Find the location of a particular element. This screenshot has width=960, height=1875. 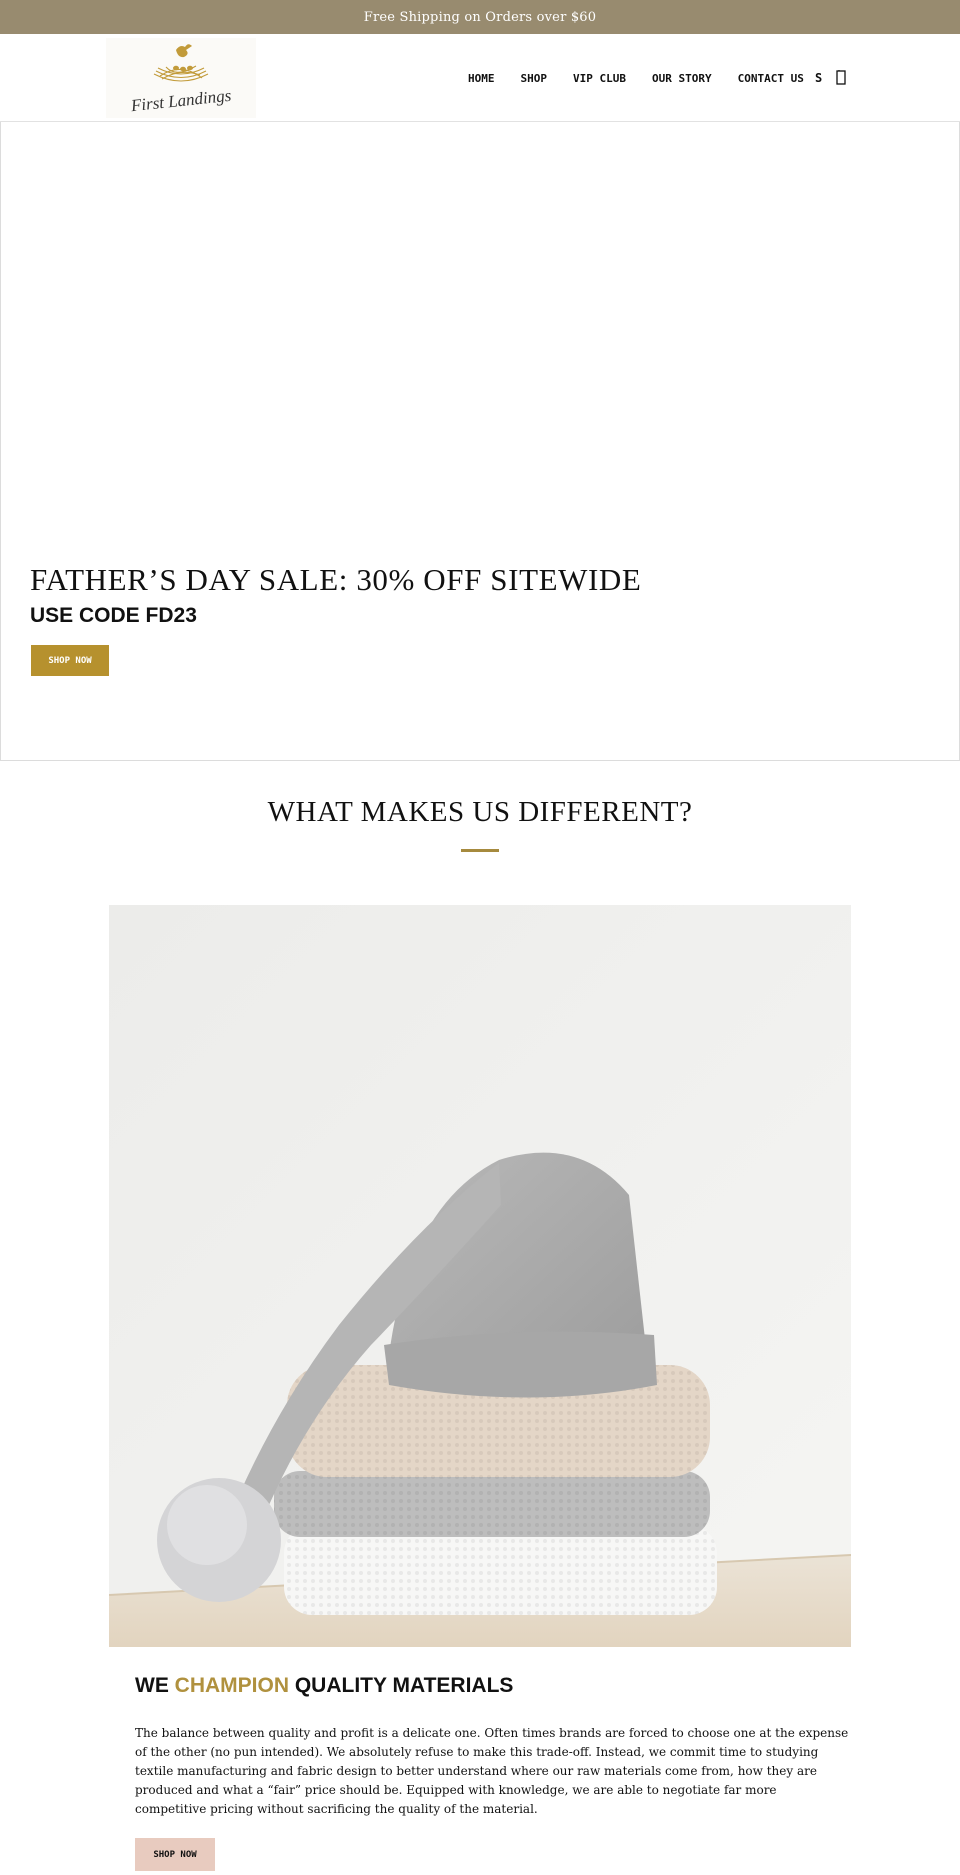

brand-logo: First Landings is located at coordinates (181, 78).